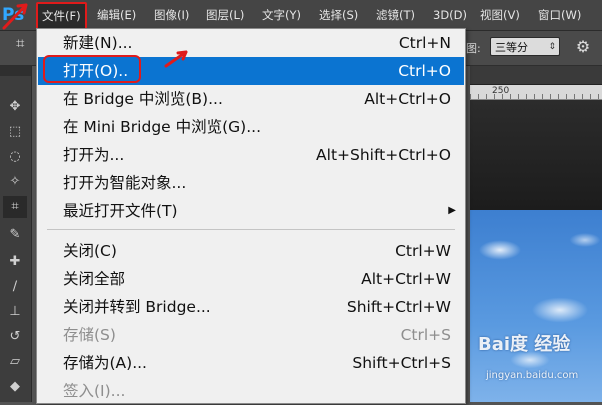  I want to click on menu-filter: 滤镜(T), so click(395, 15).